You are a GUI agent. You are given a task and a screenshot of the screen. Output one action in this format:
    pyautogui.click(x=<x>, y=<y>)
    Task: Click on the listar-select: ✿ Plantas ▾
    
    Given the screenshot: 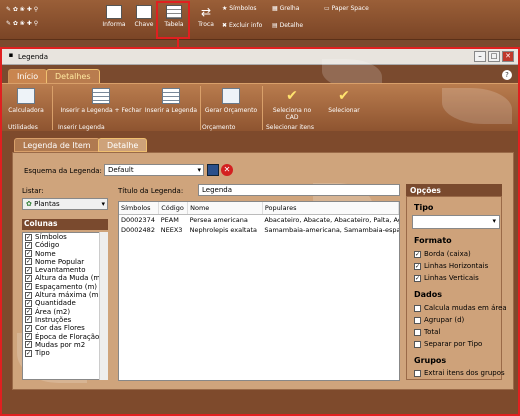 What is the action you would take?
    pyautogui.click(x=65, y=204)
    